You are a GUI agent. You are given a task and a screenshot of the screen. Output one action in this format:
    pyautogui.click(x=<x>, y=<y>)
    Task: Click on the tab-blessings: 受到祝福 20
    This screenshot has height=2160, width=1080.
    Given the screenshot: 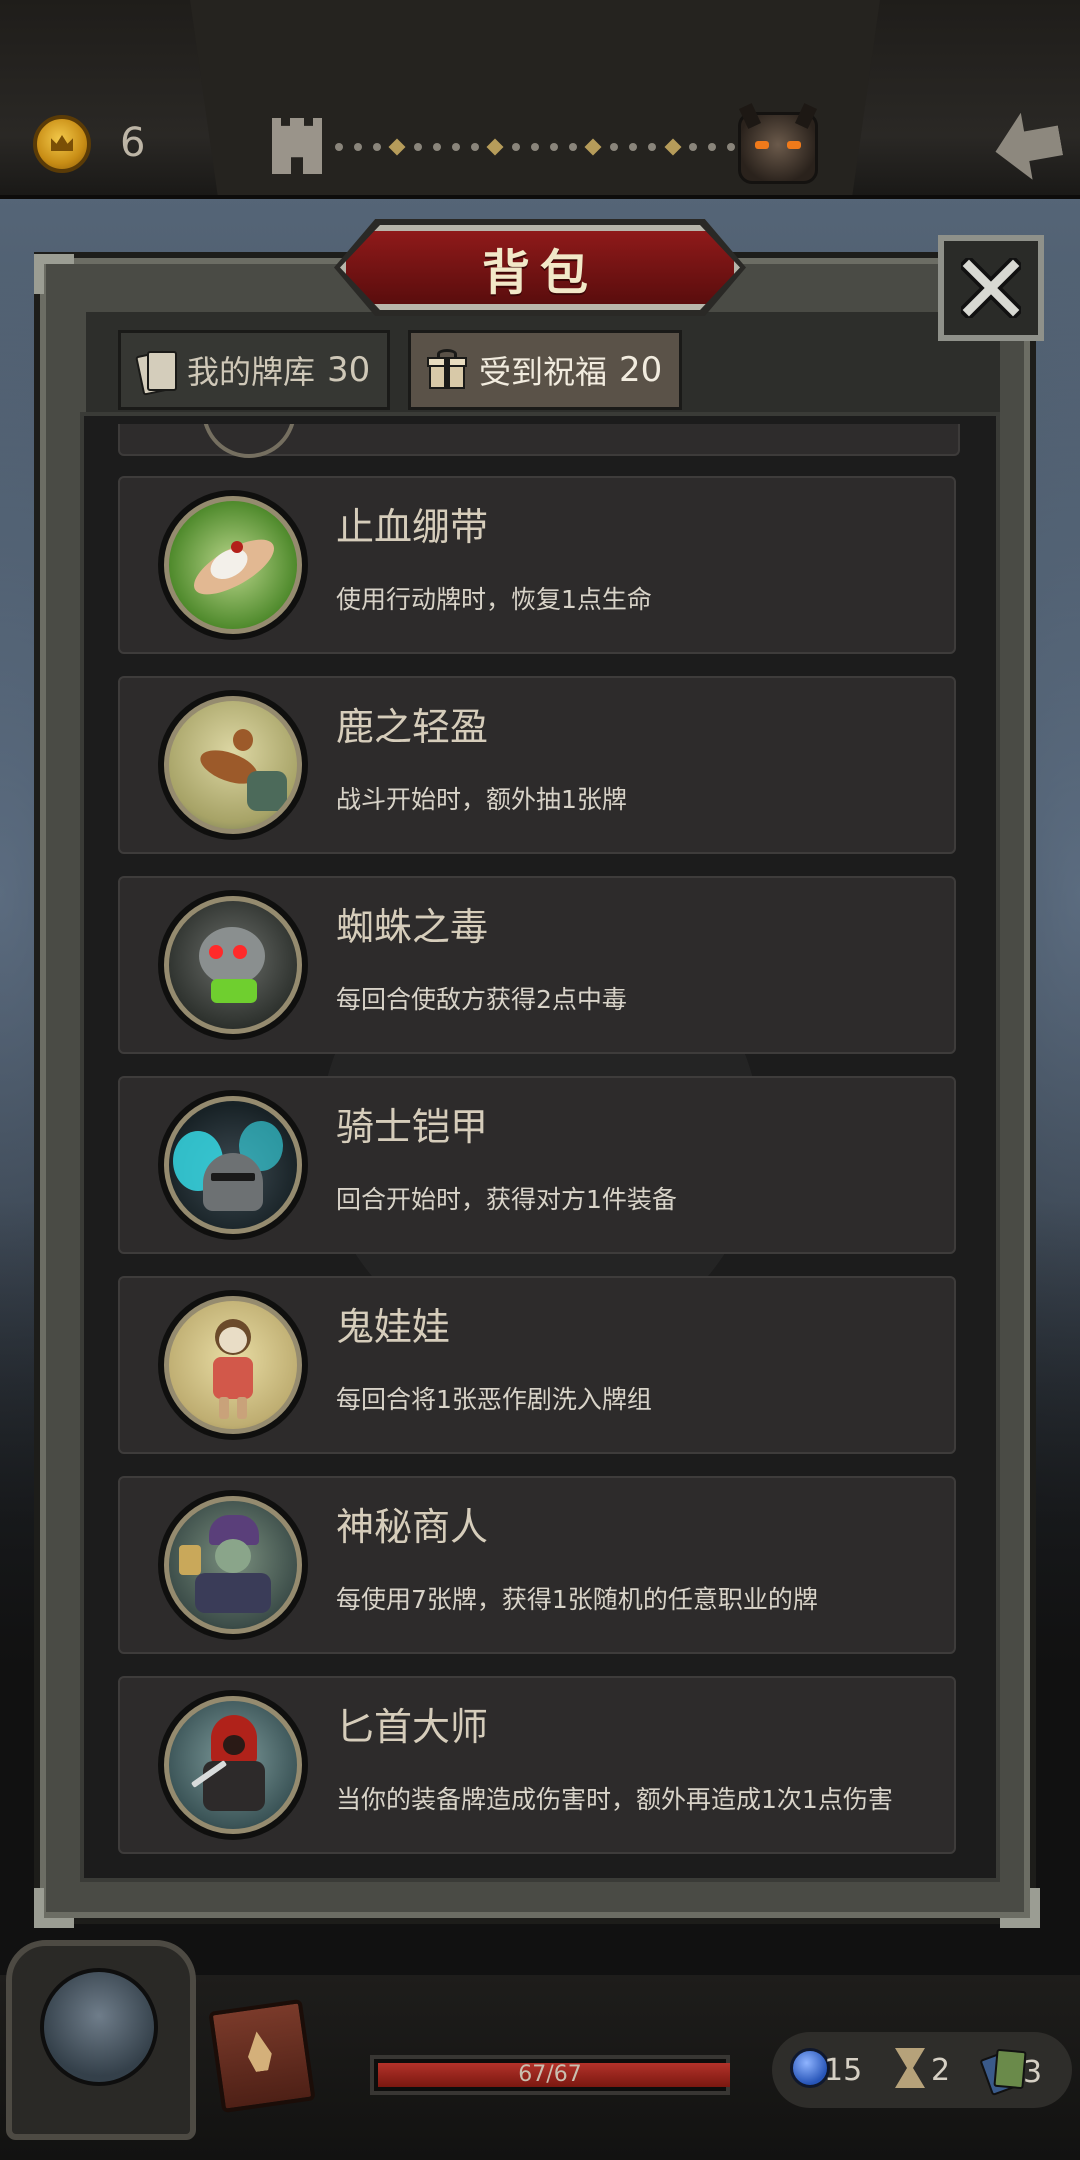 What is the action you would take?
    pyautogui.click(x=545, y=370)
    